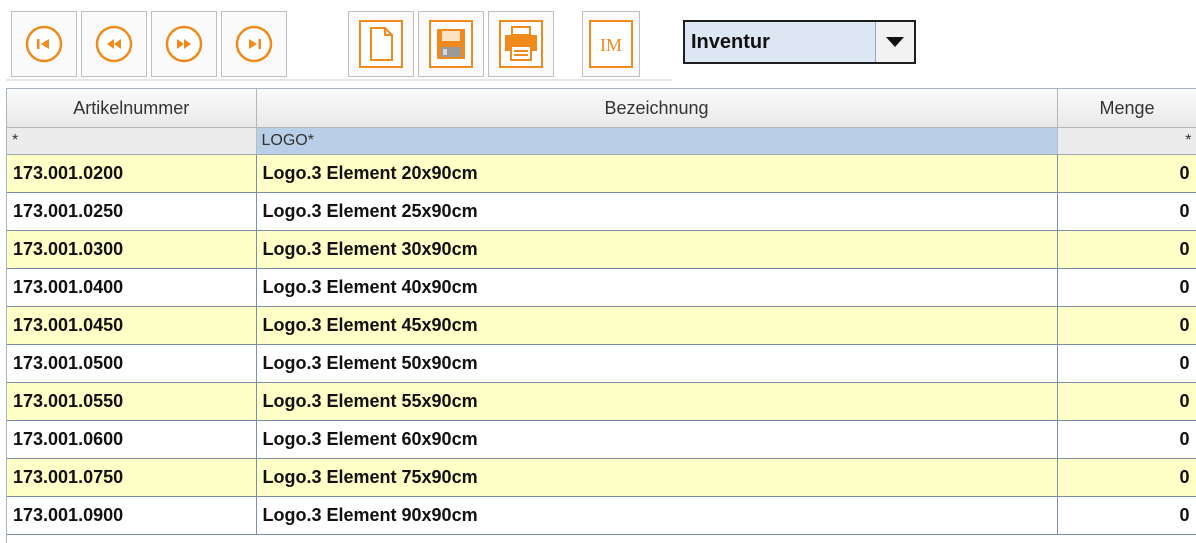 This screenshot has height=543, width=1196. What do you see at coordinates (657, 173) in the screenshot?
I see `cell-bezeichnung: Logo.3 Element 20x90cm` at bounding box center [657, 173].